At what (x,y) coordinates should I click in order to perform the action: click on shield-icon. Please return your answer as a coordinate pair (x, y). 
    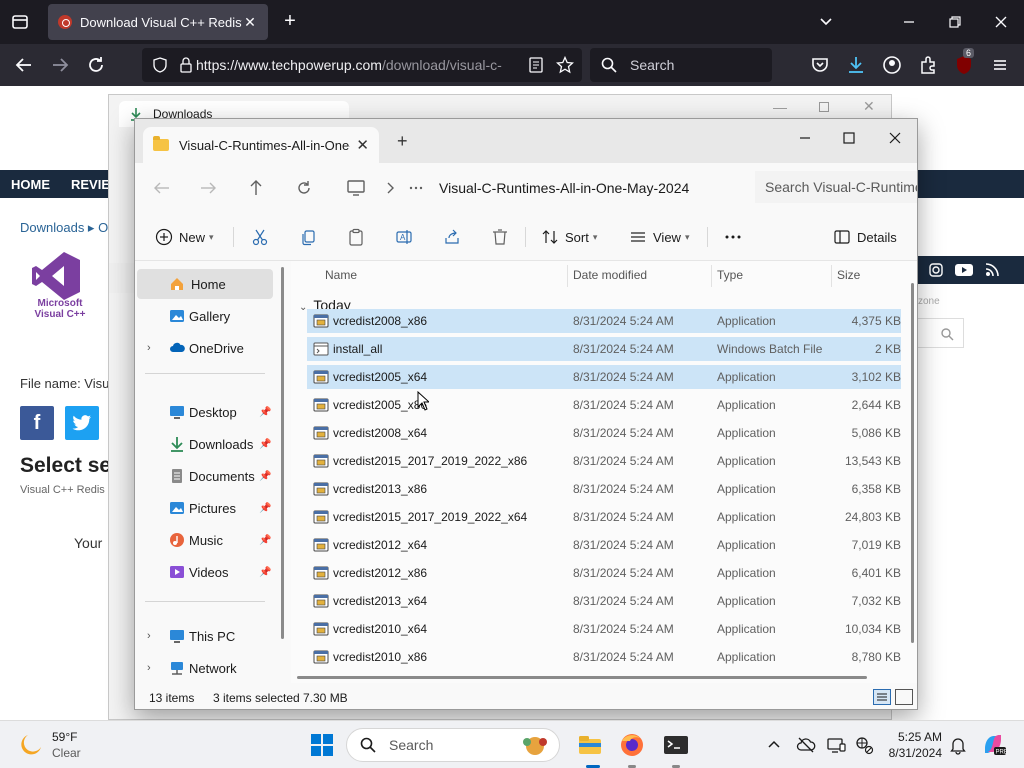
    Looking at the image, I should click on (160, 65).